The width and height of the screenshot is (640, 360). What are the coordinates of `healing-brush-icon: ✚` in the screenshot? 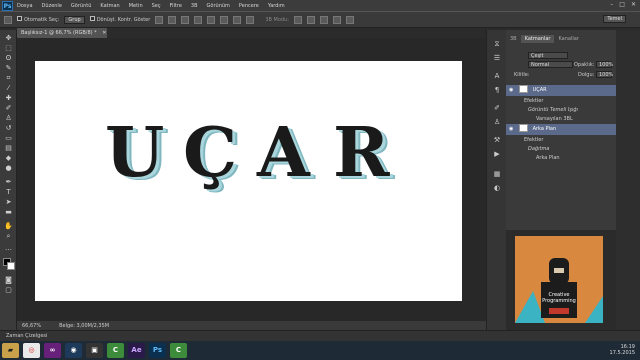 It's located at (8, 98).